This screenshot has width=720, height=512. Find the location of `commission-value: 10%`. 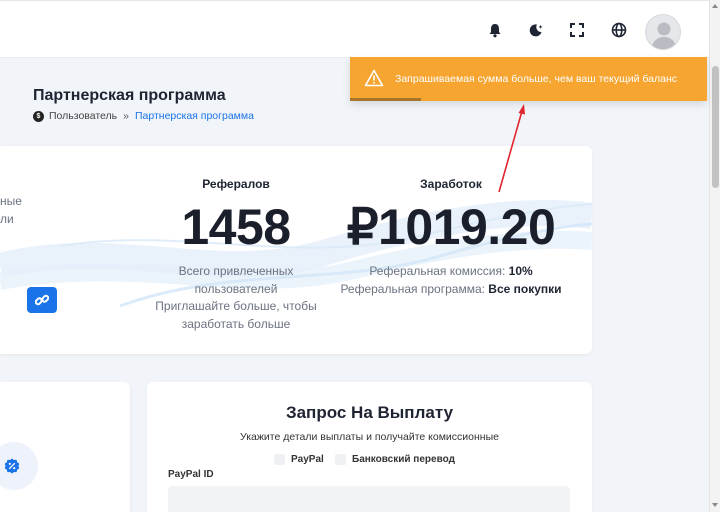

commission-value: 10% is located at coordinates (520, 271).